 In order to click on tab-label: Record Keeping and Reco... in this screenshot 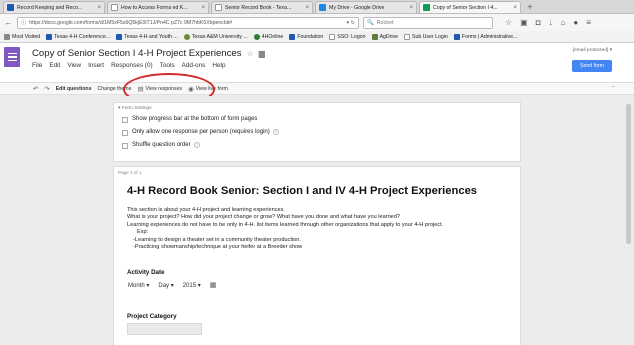, I will do `click(50, 7)`.